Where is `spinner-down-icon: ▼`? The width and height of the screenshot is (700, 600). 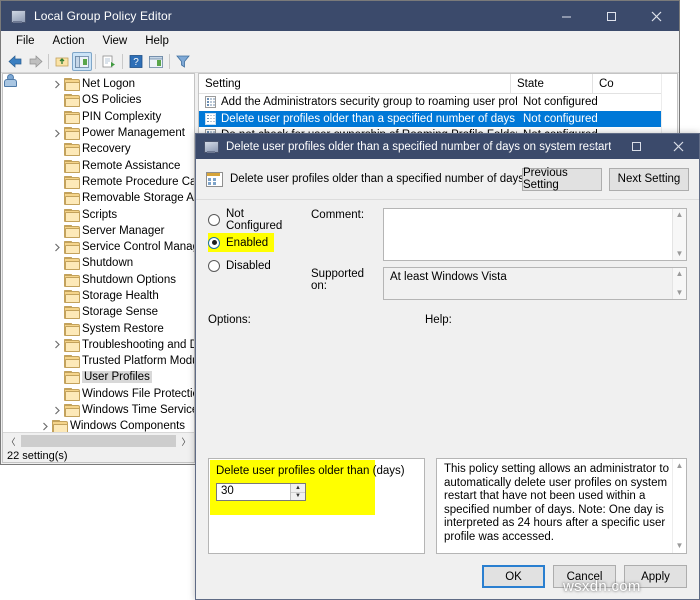
spinner-down-icon: ▼ is located at coordinates (298, 497).